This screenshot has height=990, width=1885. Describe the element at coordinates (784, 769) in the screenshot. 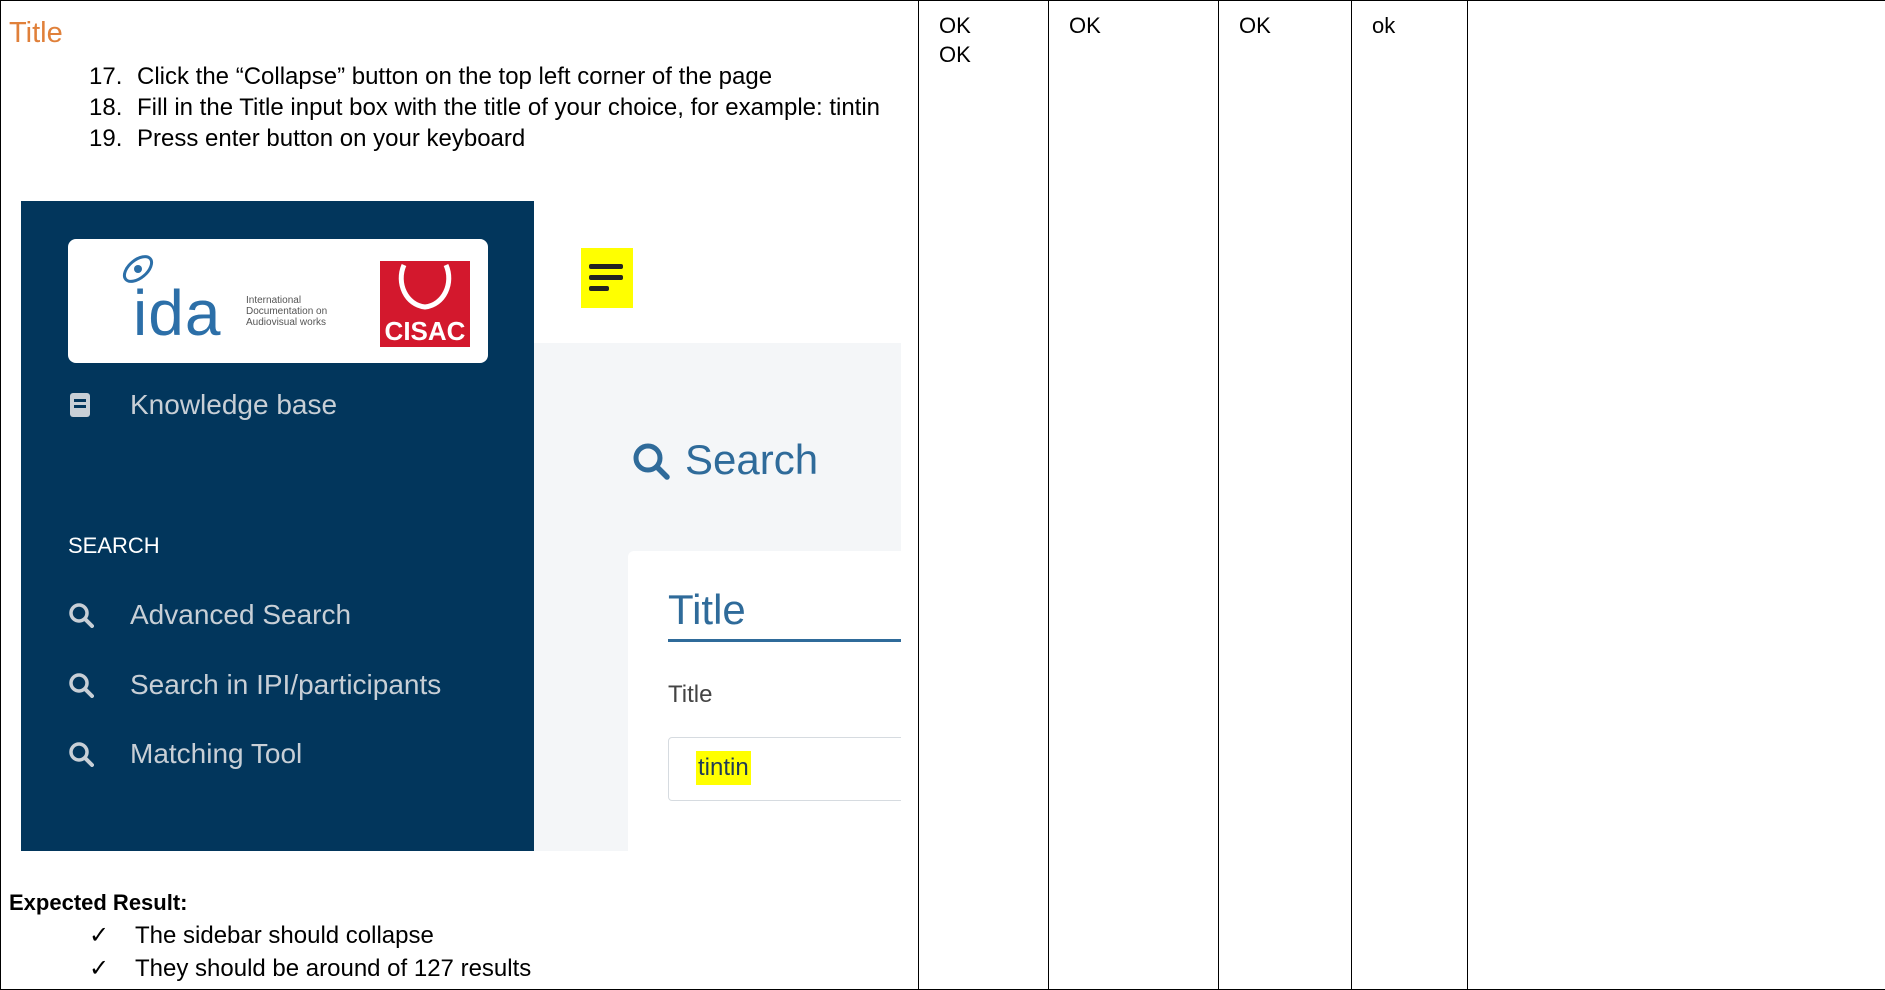

I see `title-input: tintin` at that location.